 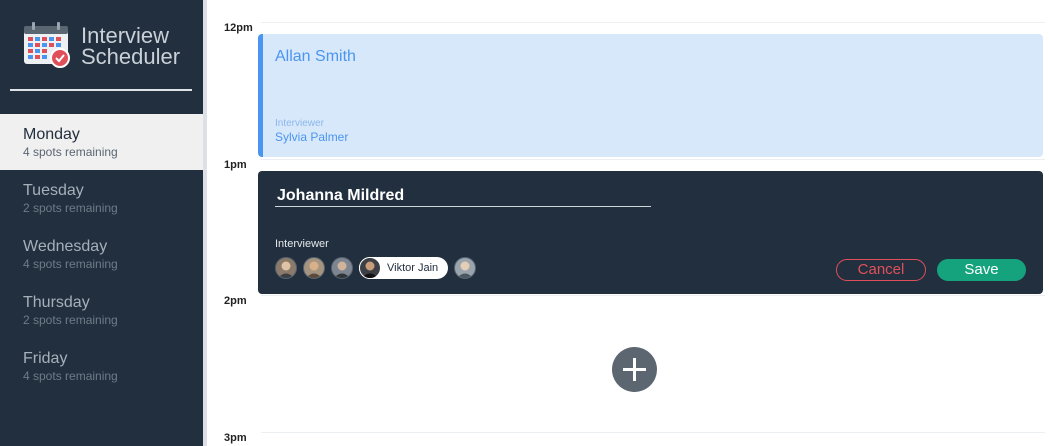 I want to click on day-item-tuesday: Tuesday 2 spots remaining, so click(x=101, y=198).